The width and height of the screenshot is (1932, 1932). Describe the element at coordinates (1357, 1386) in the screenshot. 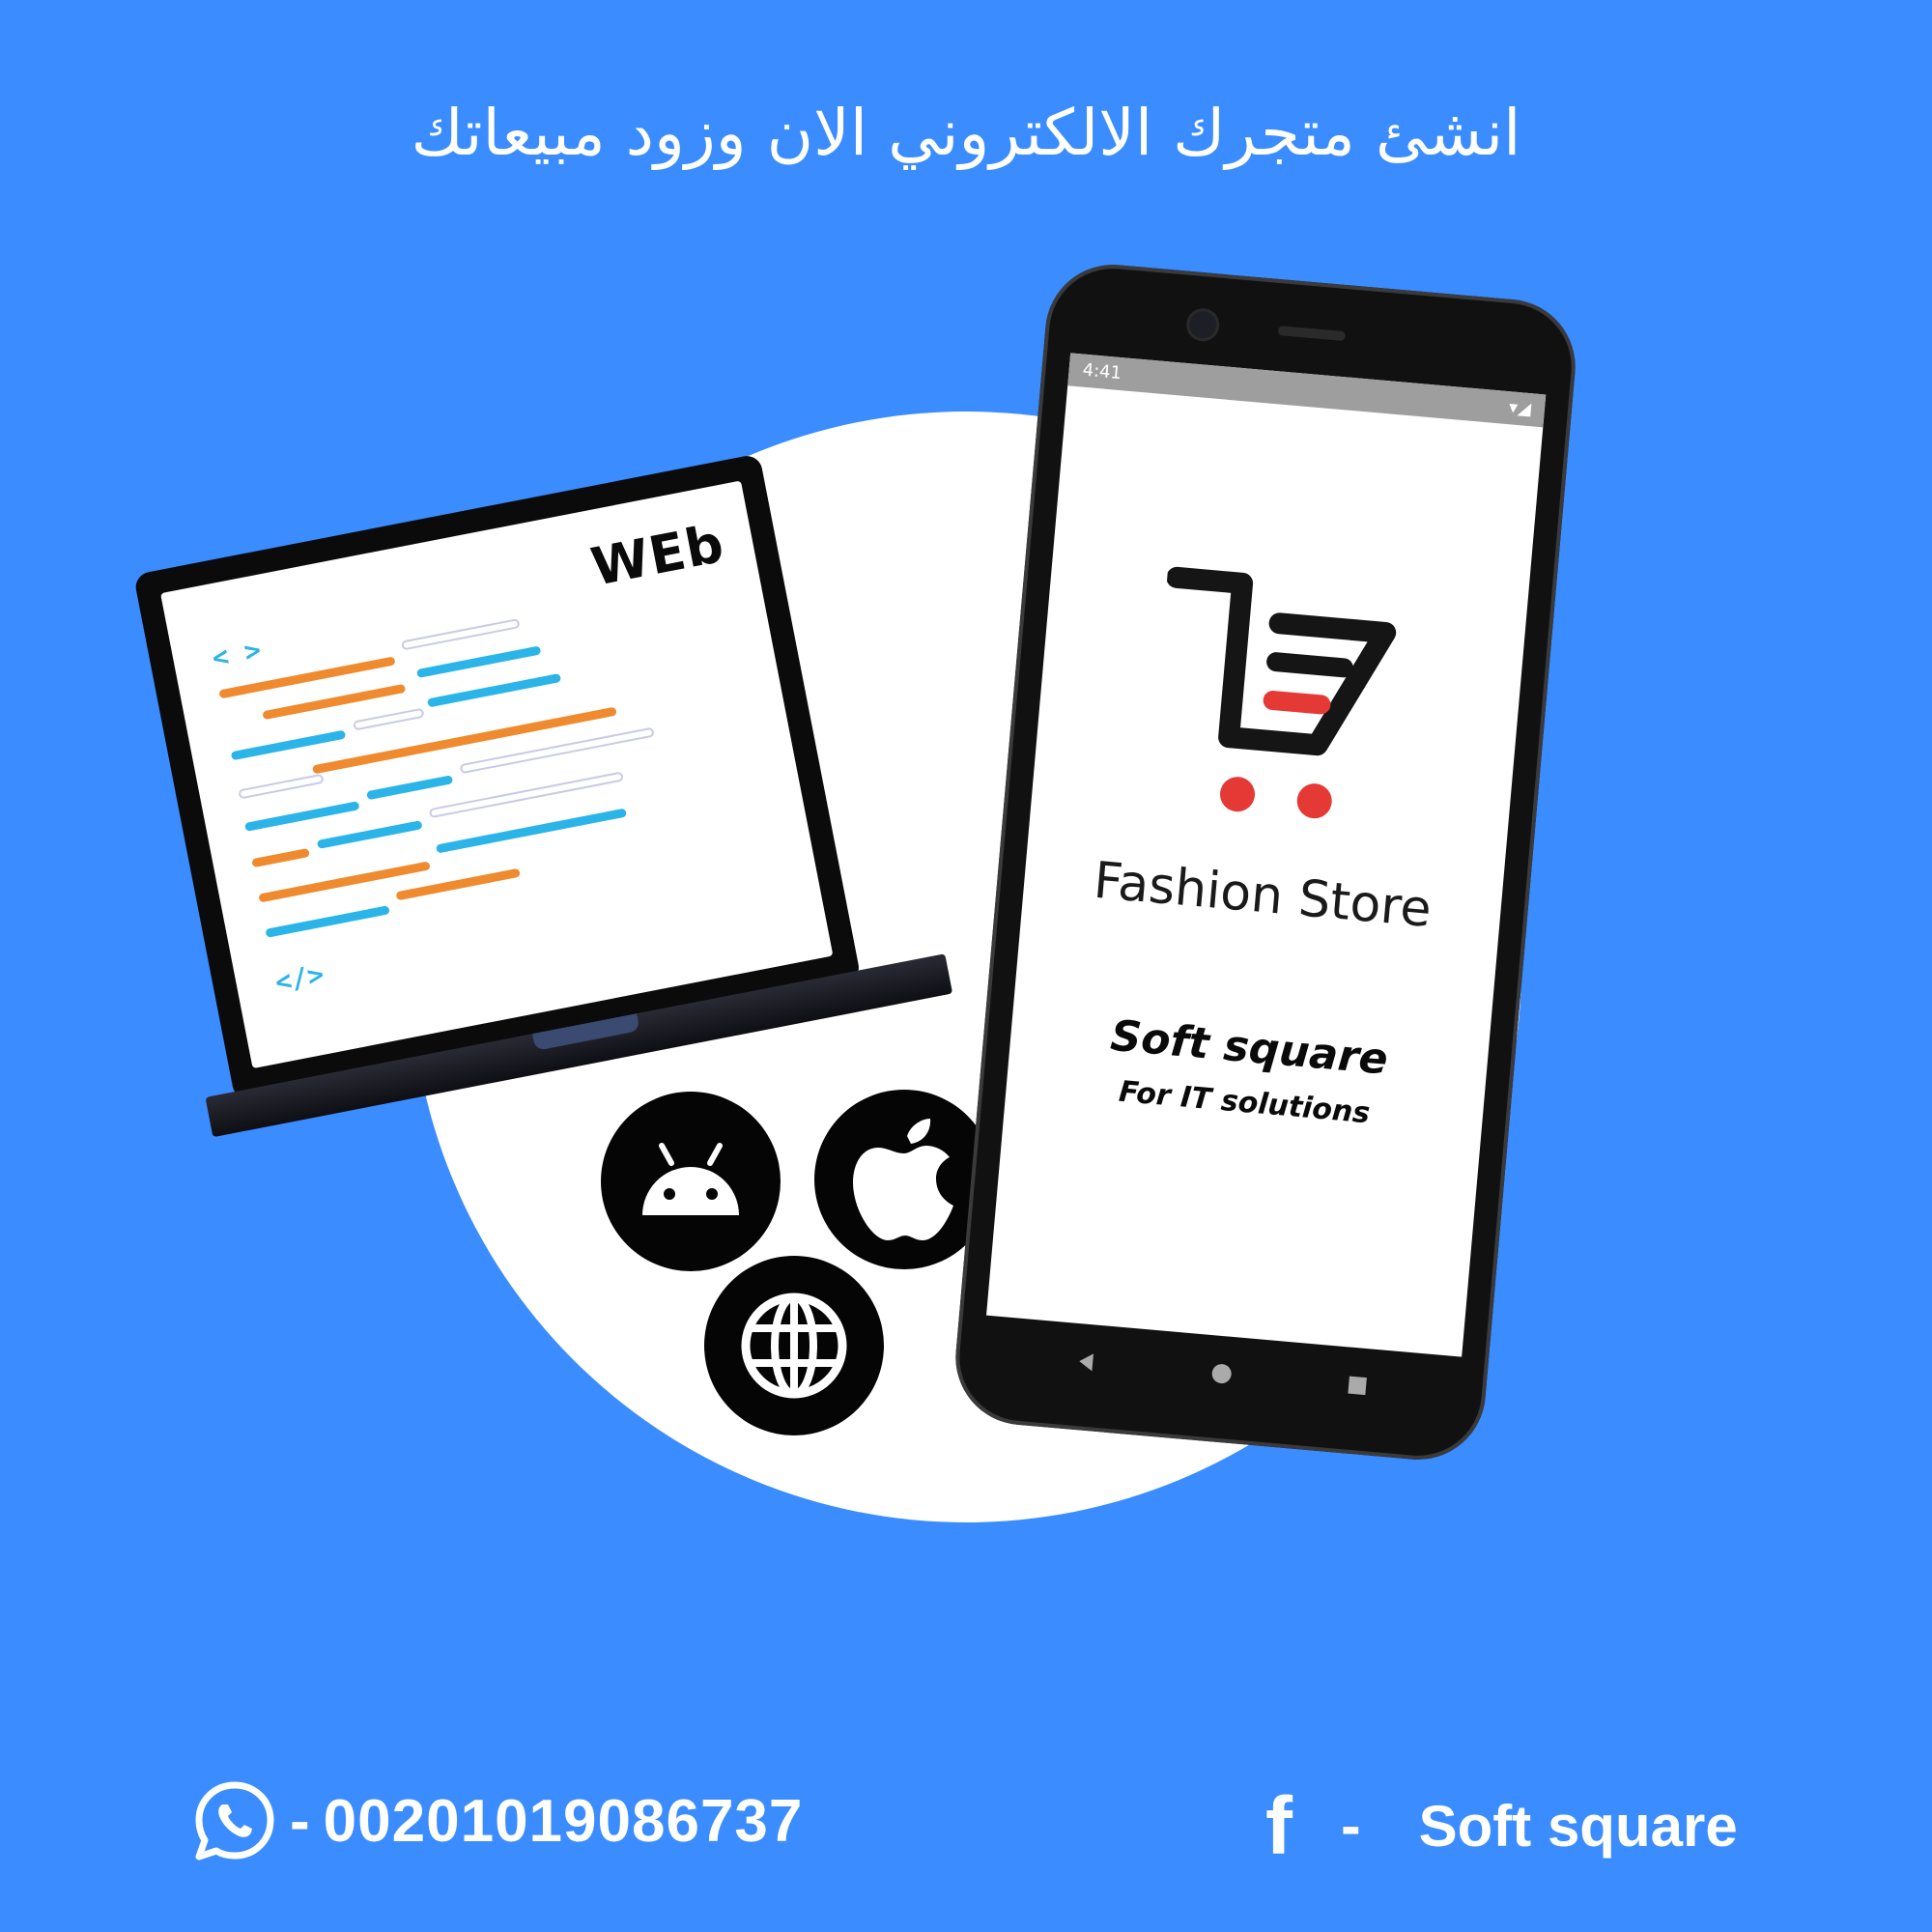

I see `recent-apps-icon` at that location.